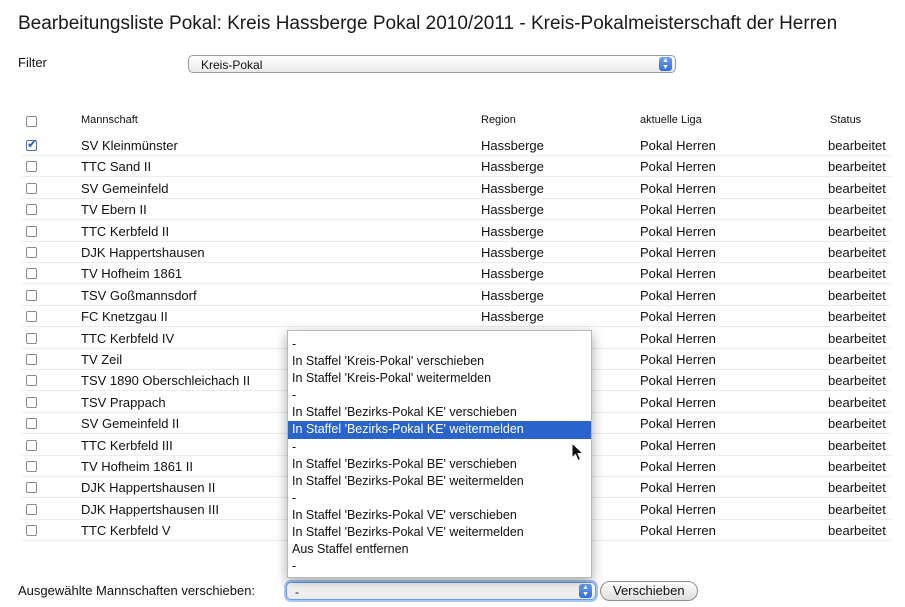  I want to click on move-button: Verschieben, so click(649, 591).